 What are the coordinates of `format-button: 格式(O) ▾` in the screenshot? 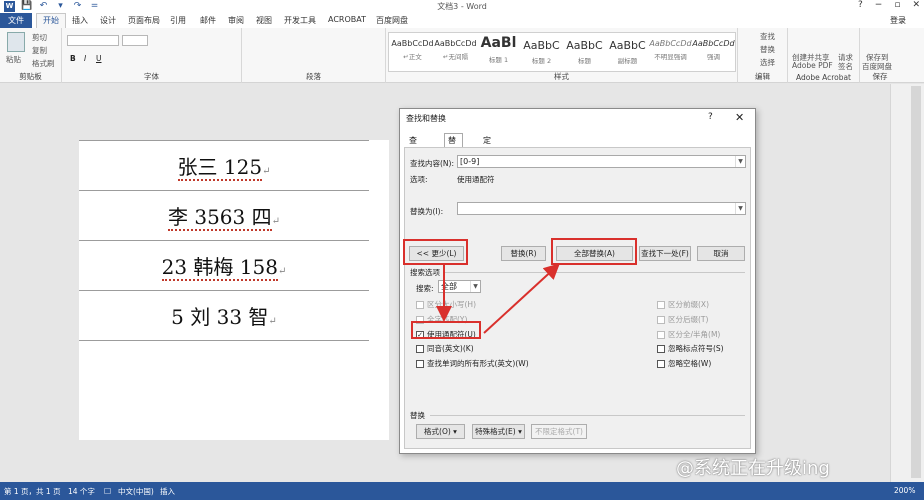 It's located at (440, 431).